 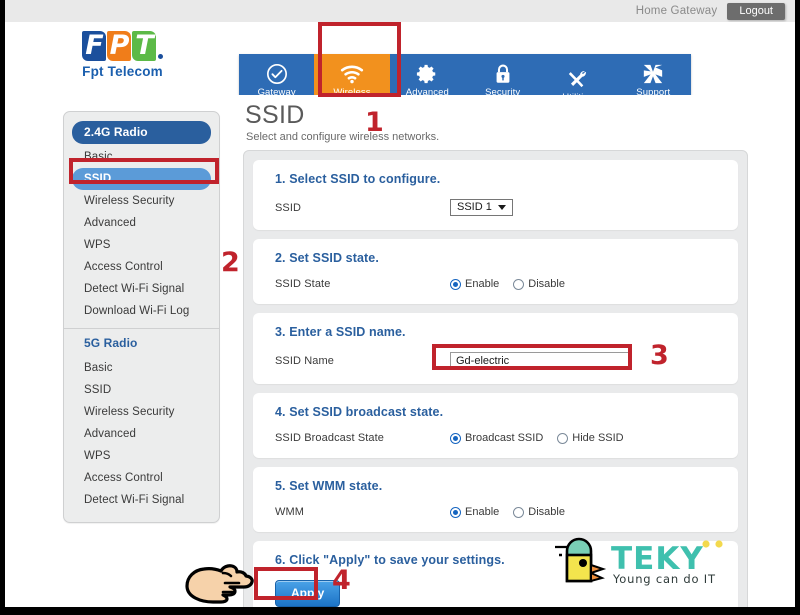 What do you see at coordinates (111, 343) in the screenshot?
I see `sidebar-section-5g: 5G Radio` at bounding box center [111, 343].